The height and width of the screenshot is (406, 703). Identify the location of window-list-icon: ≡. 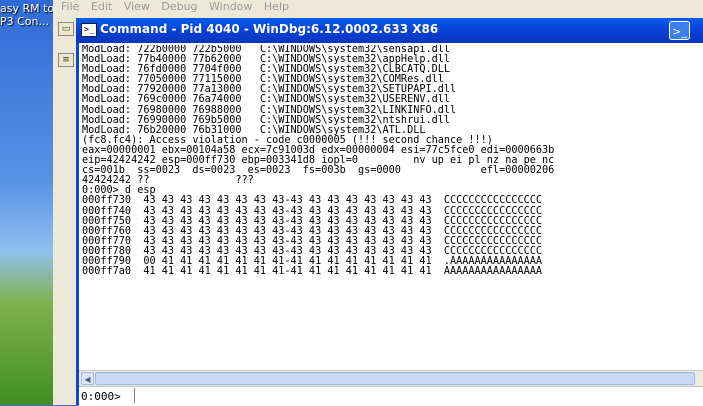
(66, 60).